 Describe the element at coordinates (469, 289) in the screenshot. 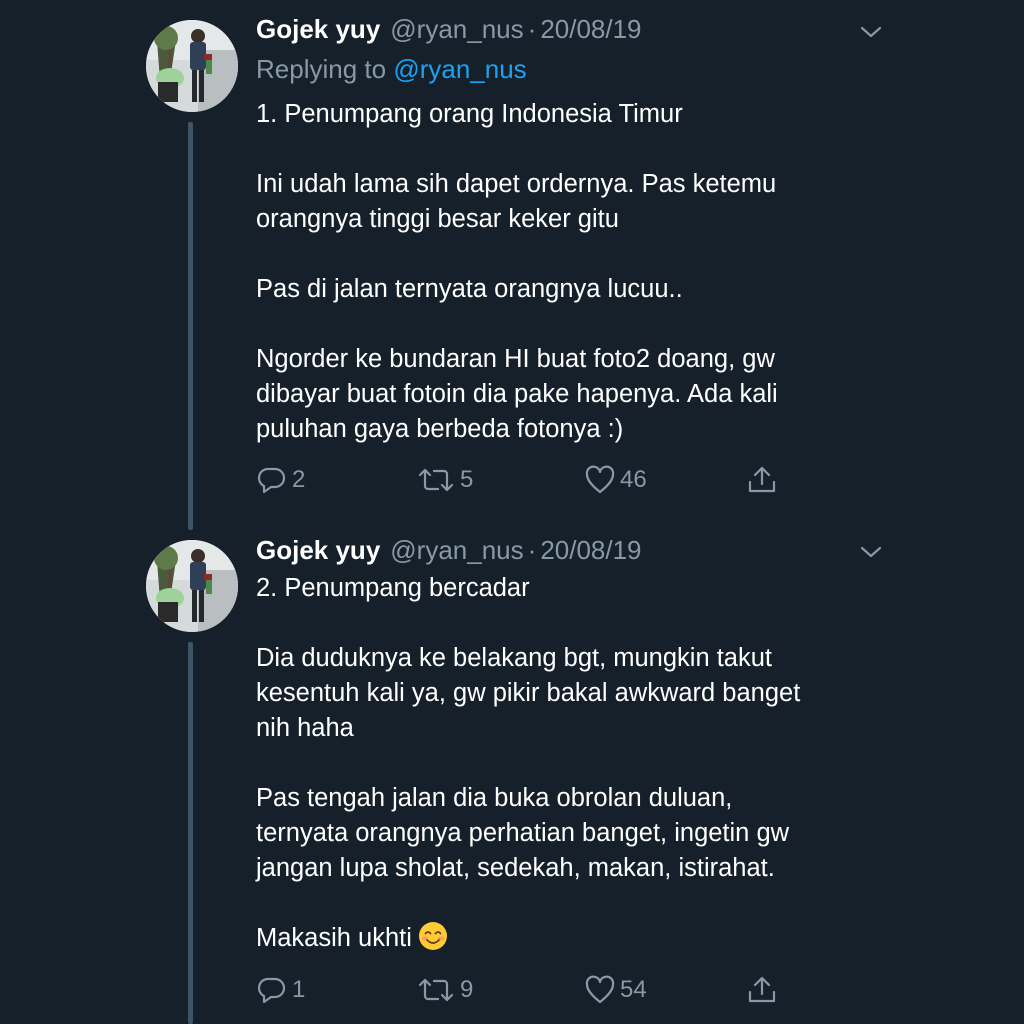

I see `tweet-paragraph: Pas di jalan ternyata orangnya lucuu..` at that location.